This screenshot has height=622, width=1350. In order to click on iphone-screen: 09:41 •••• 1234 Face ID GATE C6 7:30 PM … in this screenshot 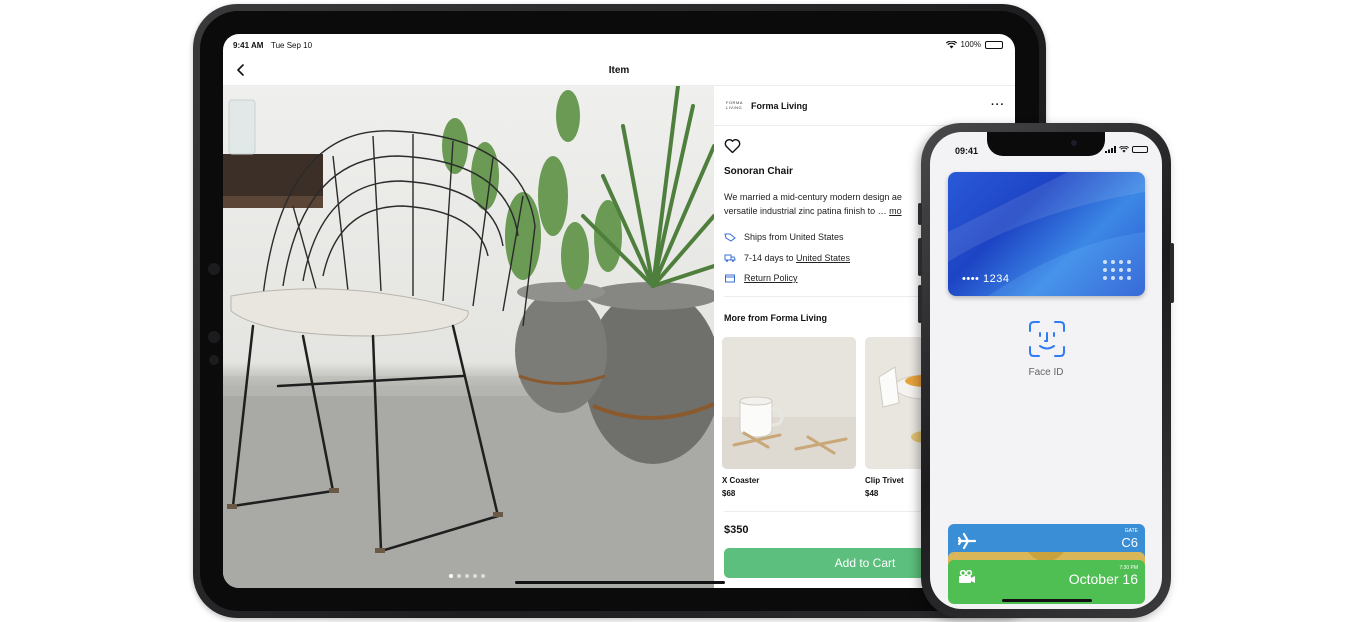, I will do `click(1046, 370)`.